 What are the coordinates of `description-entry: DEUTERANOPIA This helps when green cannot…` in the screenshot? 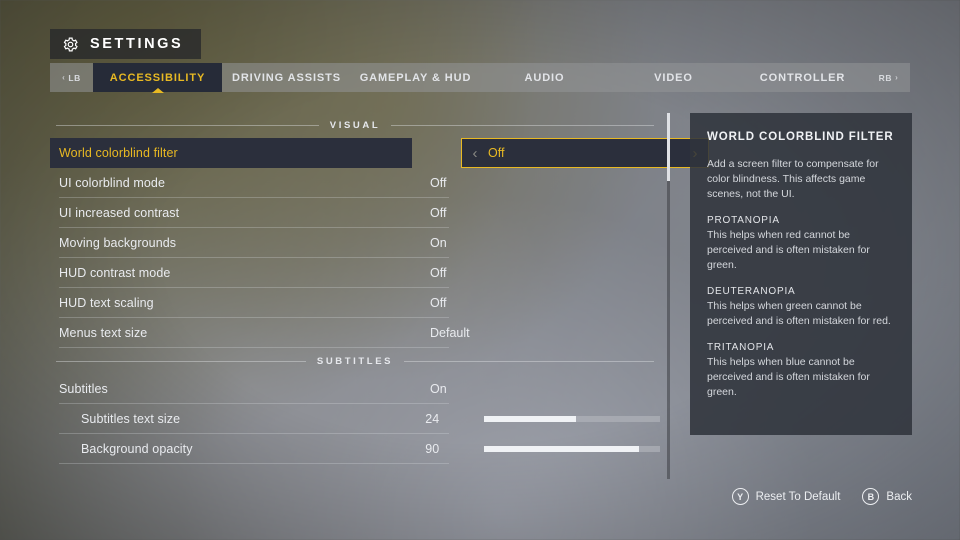 It's located at (801, 307).